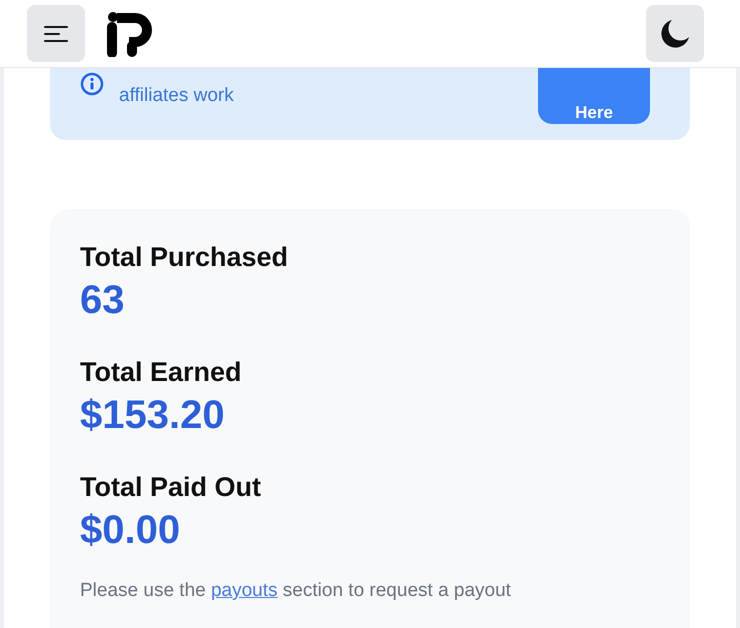  What do you see at coordinates (161, 372) in the screenshot?
I see `stat-label: Total Earned` at bounding box center [161, 372].